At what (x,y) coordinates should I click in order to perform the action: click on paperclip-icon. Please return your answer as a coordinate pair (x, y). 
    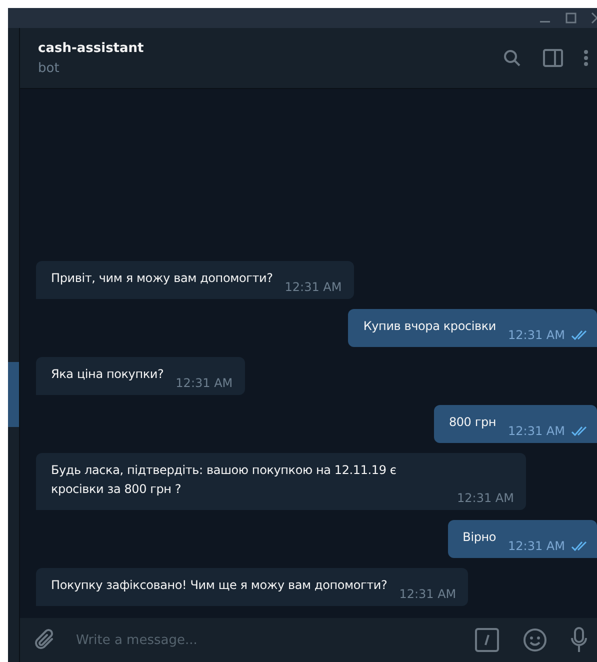
    Looking at the image, I should click on (45, 640).